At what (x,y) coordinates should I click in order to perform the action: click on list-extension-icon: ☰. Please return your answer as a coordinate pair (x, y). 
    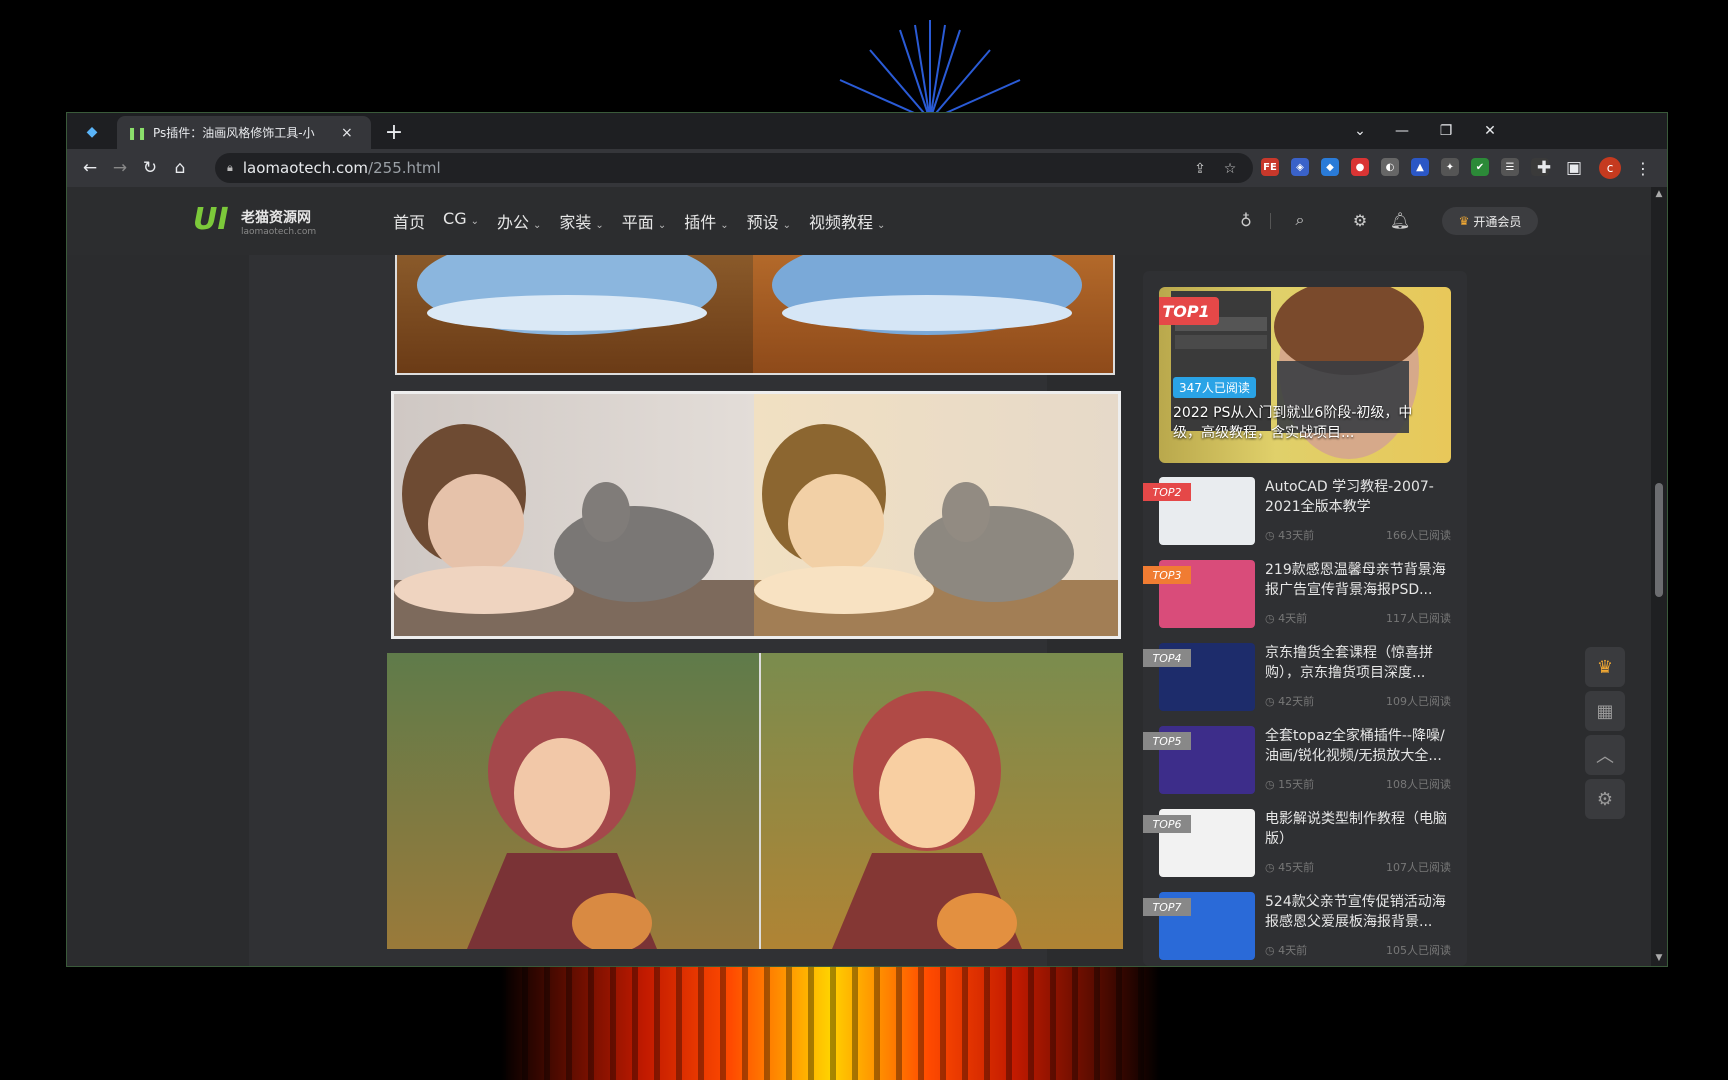
    Looking at the image, I should click on (1510, 167).